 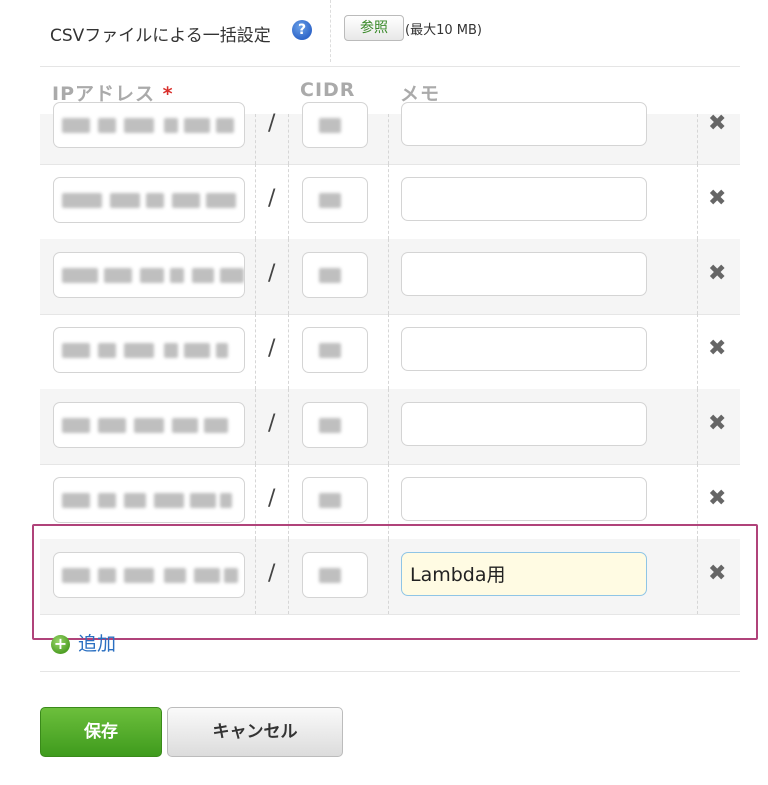 What do you see at coordinates (97, 642) in the screenshot?
I see `add-link: 追加` at bounding box center [97, 642].